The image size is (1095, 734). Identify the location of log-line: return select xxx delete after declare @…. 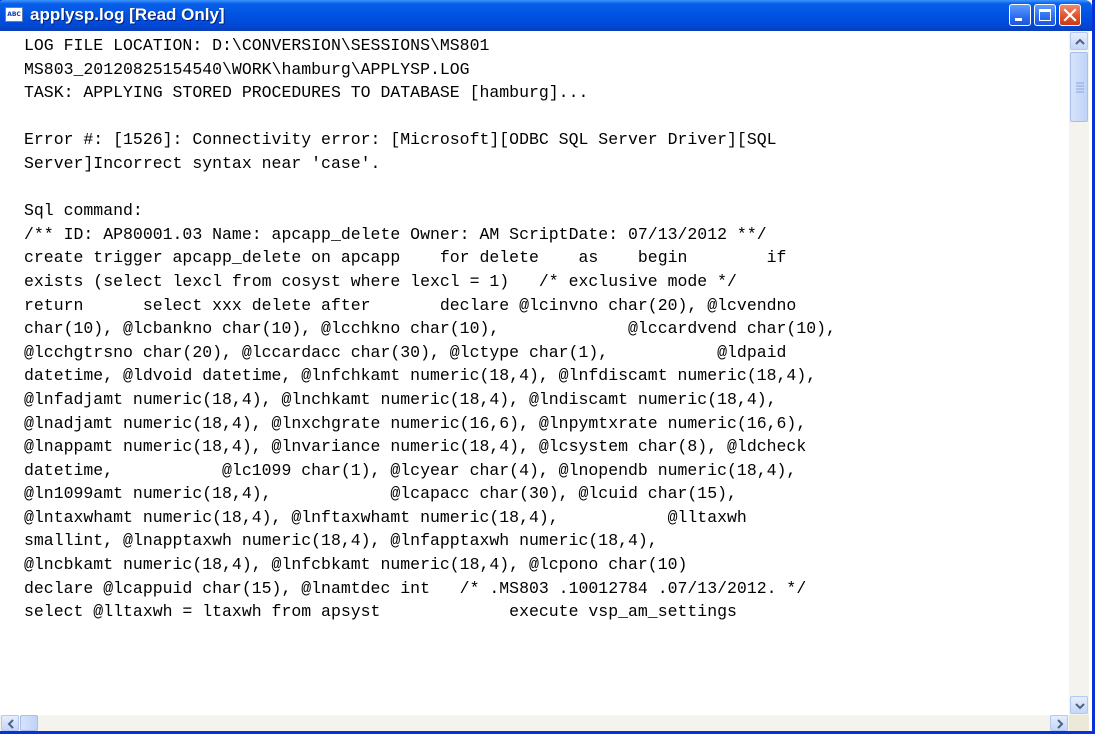
(410, 305).